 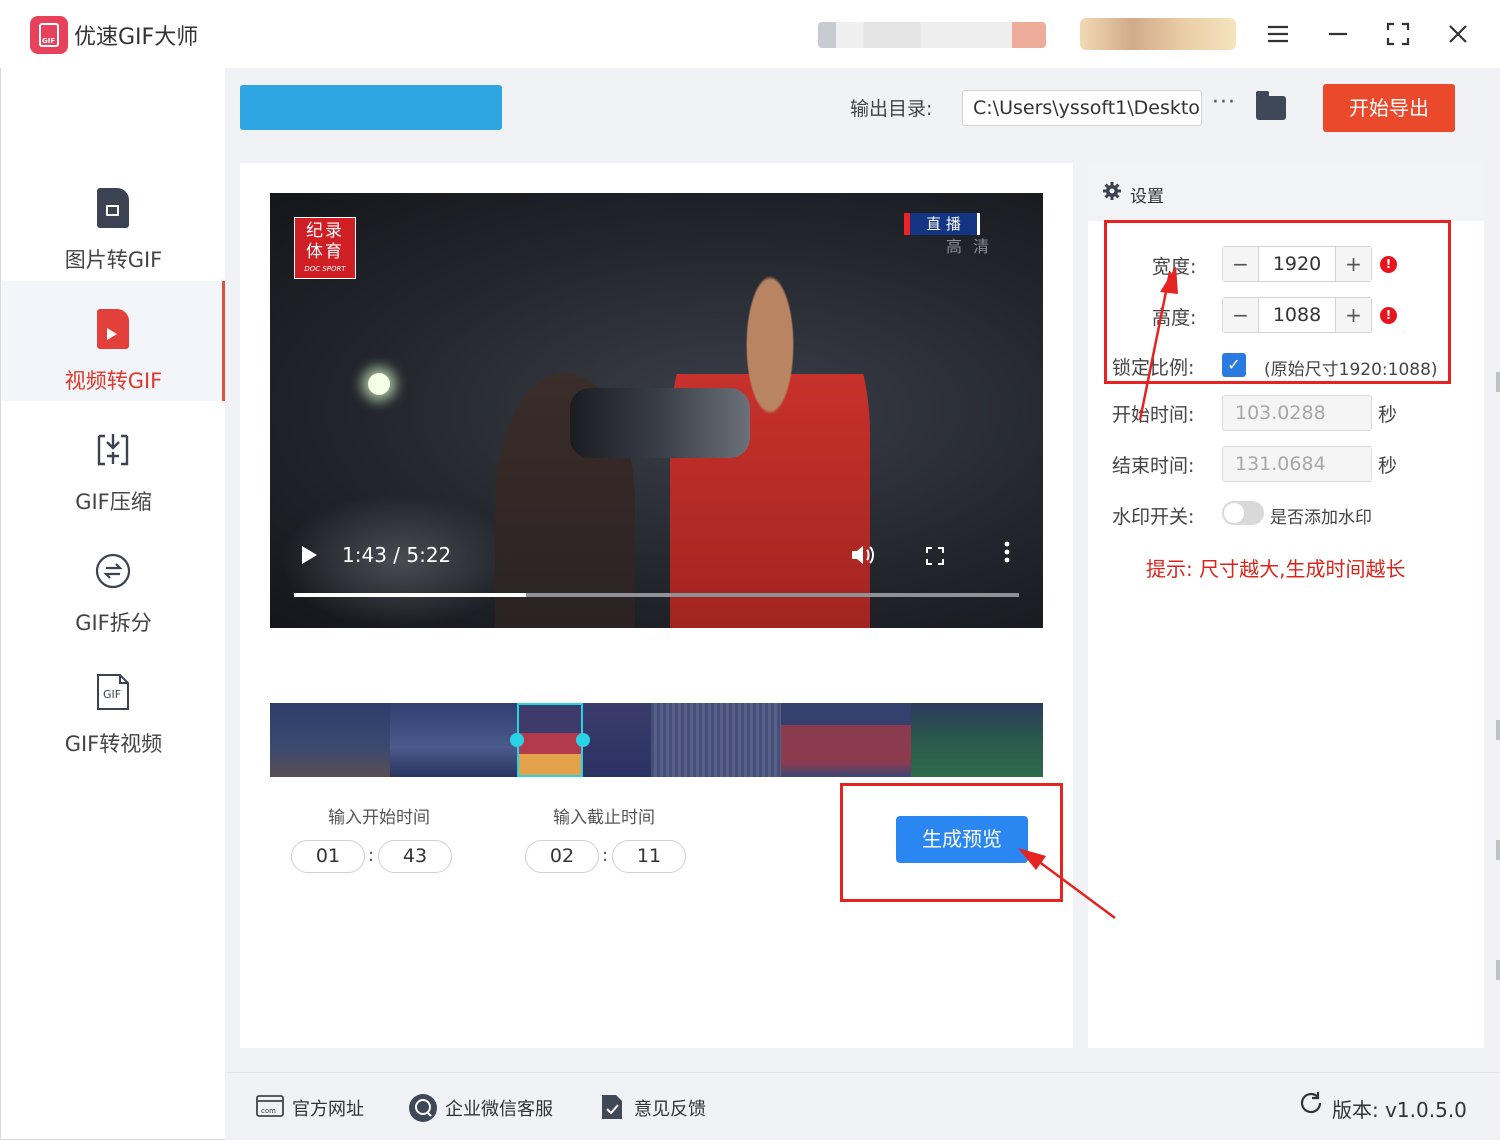 I want to click on end-time-setting-input: 131.0684, so click(x=1297, y=464).